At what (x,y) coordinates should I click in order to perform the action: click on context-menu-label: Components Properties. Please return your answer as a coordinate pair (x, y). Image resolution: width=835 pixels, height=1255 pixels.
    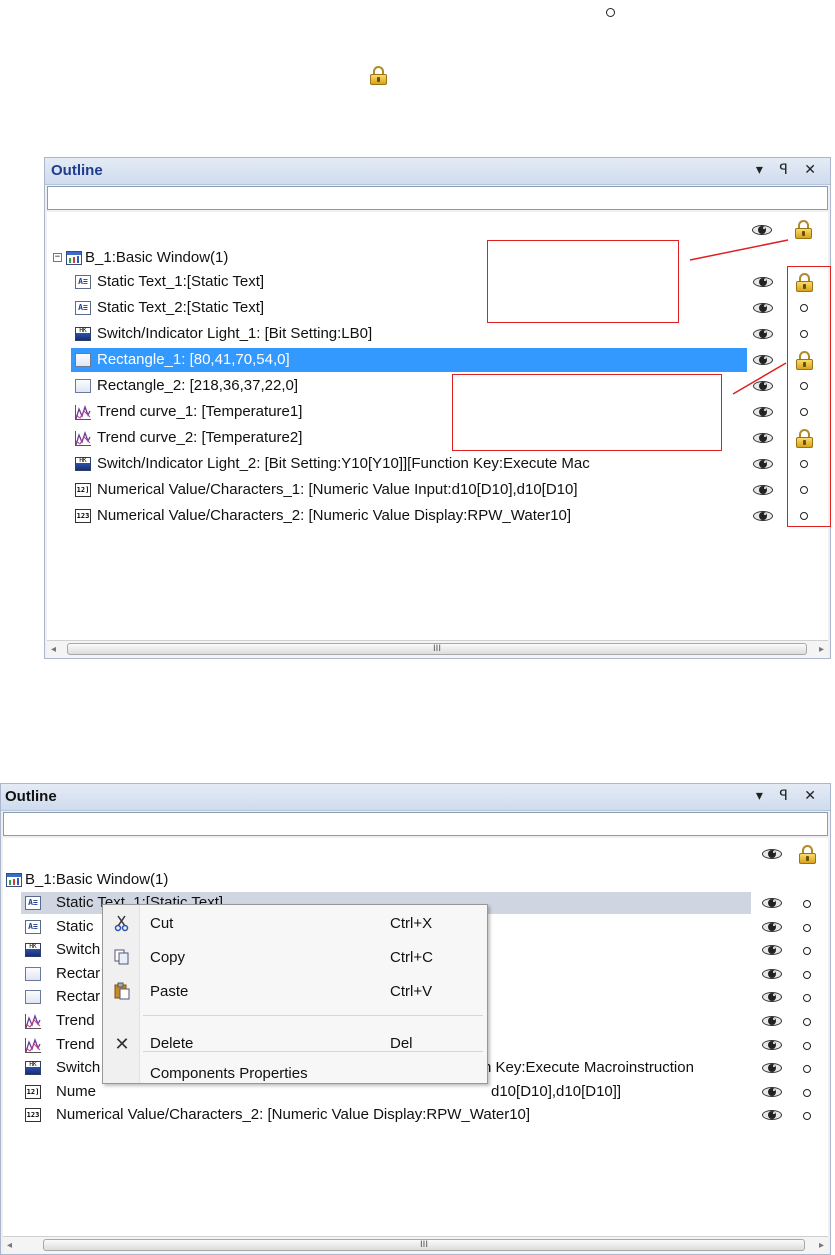
    Looking at the image, I should click on (229, 1073).